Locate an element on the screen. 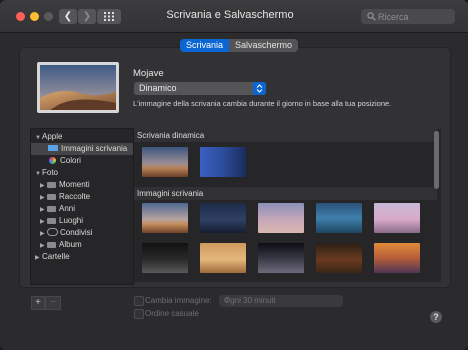 Image resolution: width=468 pixels, height=350 pixels. updown-arrows-icon is located at coordinates (259, 88).